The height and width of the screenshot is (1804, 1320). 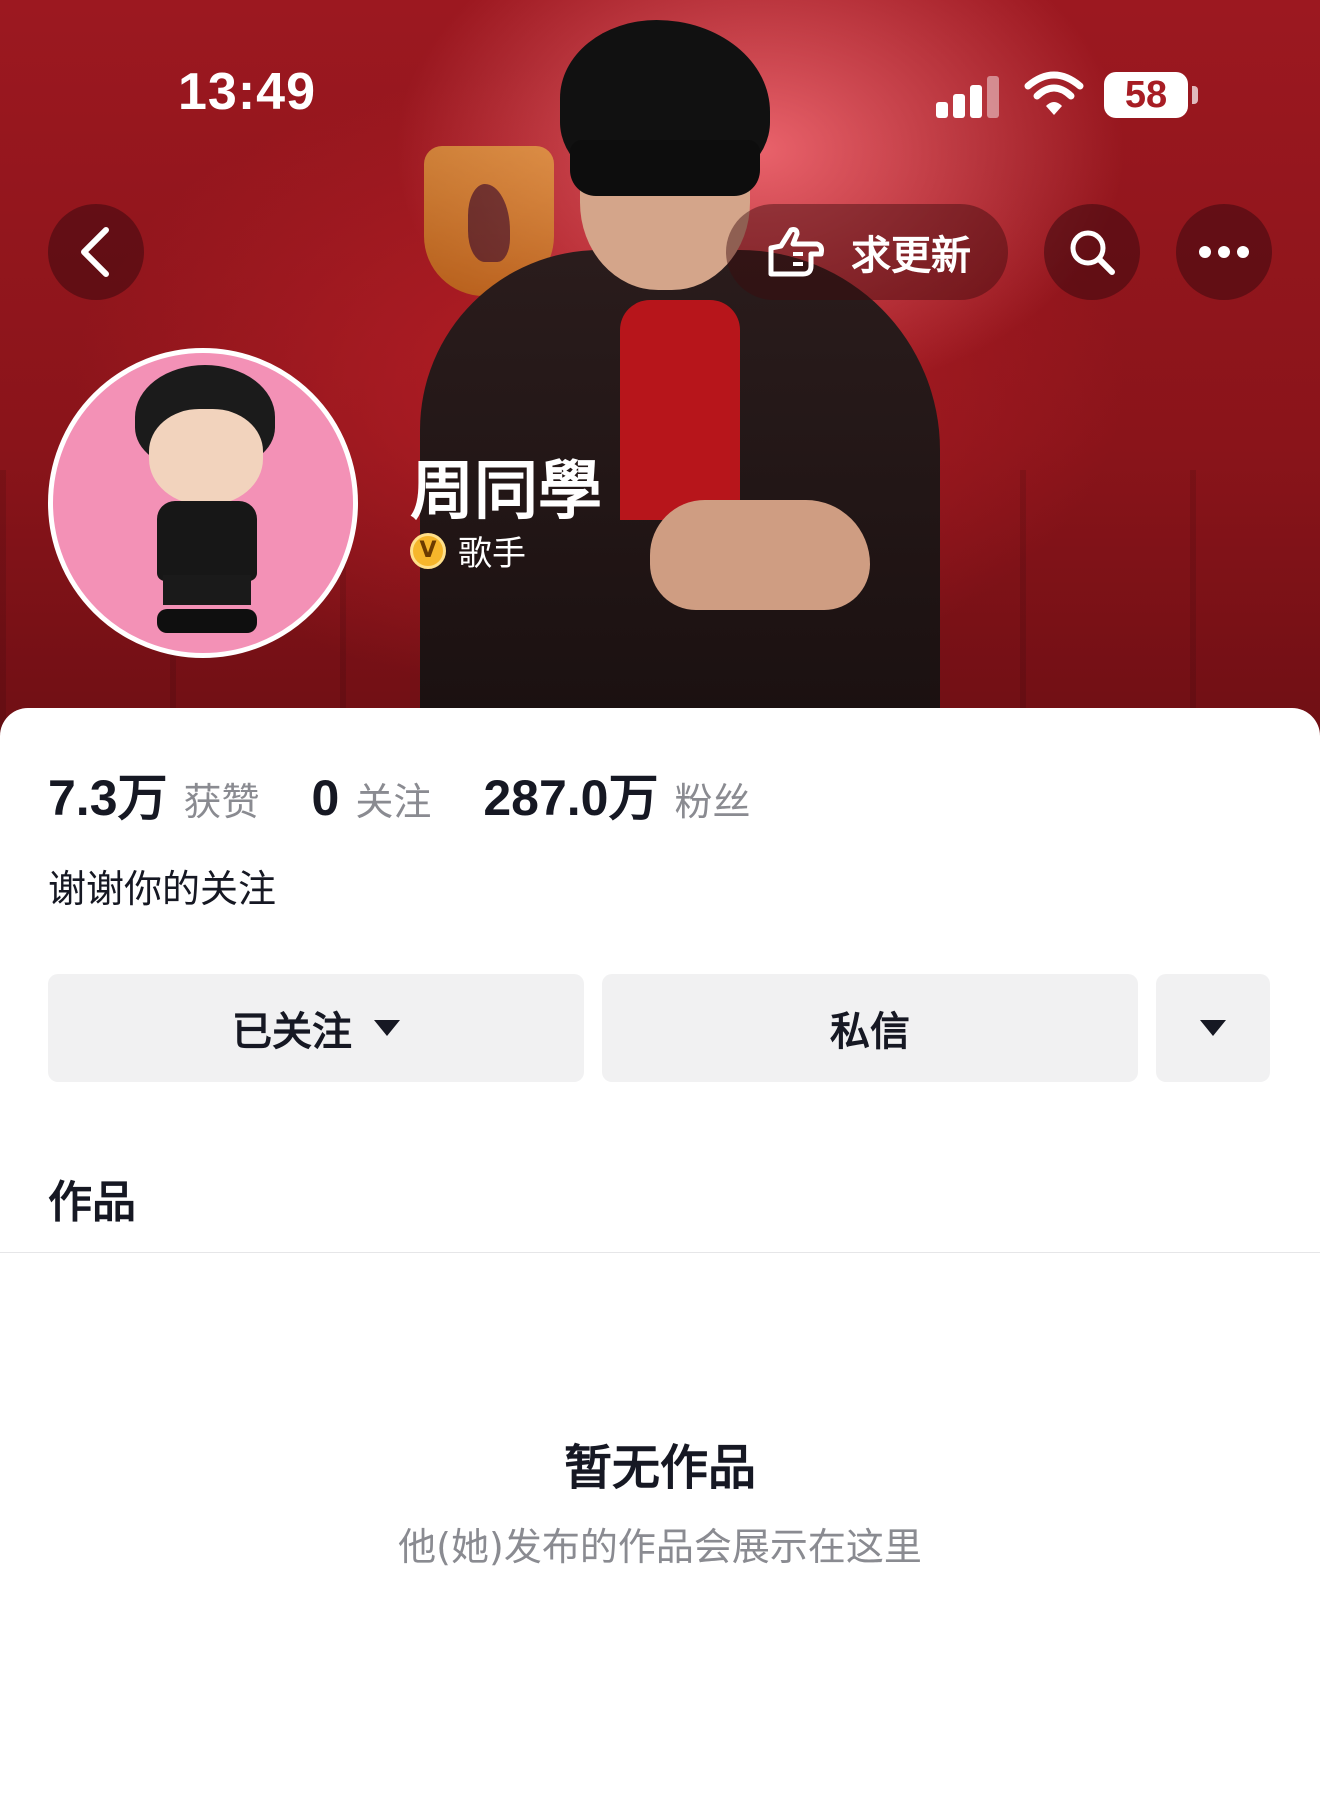 I want to click on battery-nub, so click(x=1195, y=95).